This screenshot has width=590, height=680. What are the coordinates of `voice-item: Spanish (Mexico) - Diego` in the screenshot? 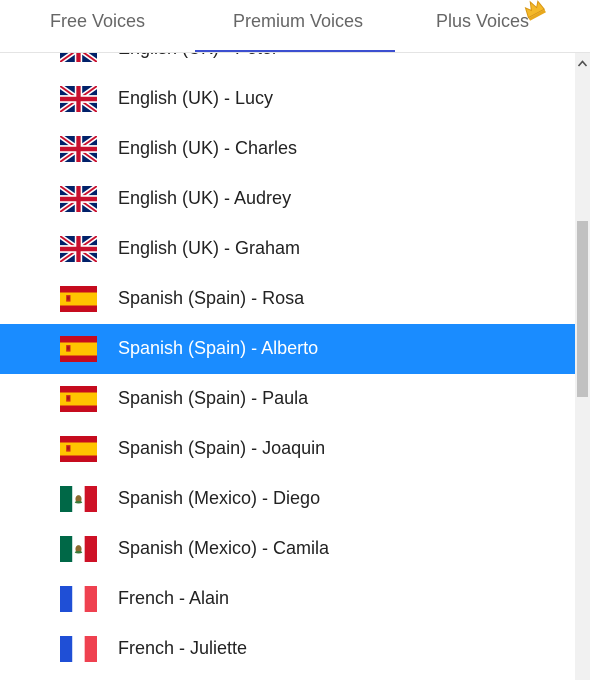 It's located at (287, 499).